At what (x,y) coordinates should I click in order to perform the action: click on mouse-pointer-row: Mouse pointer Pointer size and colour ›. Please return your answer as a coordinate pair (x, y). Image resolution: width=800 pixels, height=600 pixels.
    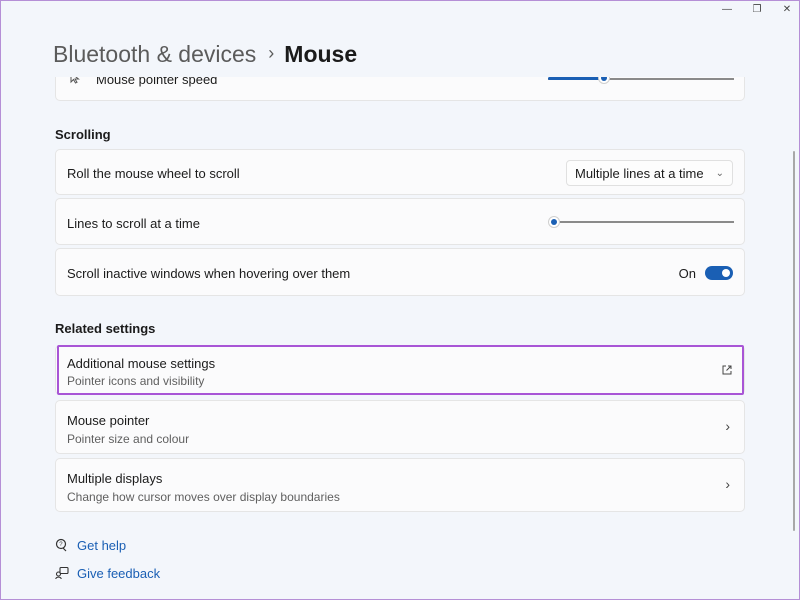
    Looking at the image, I should click on (400, 427).